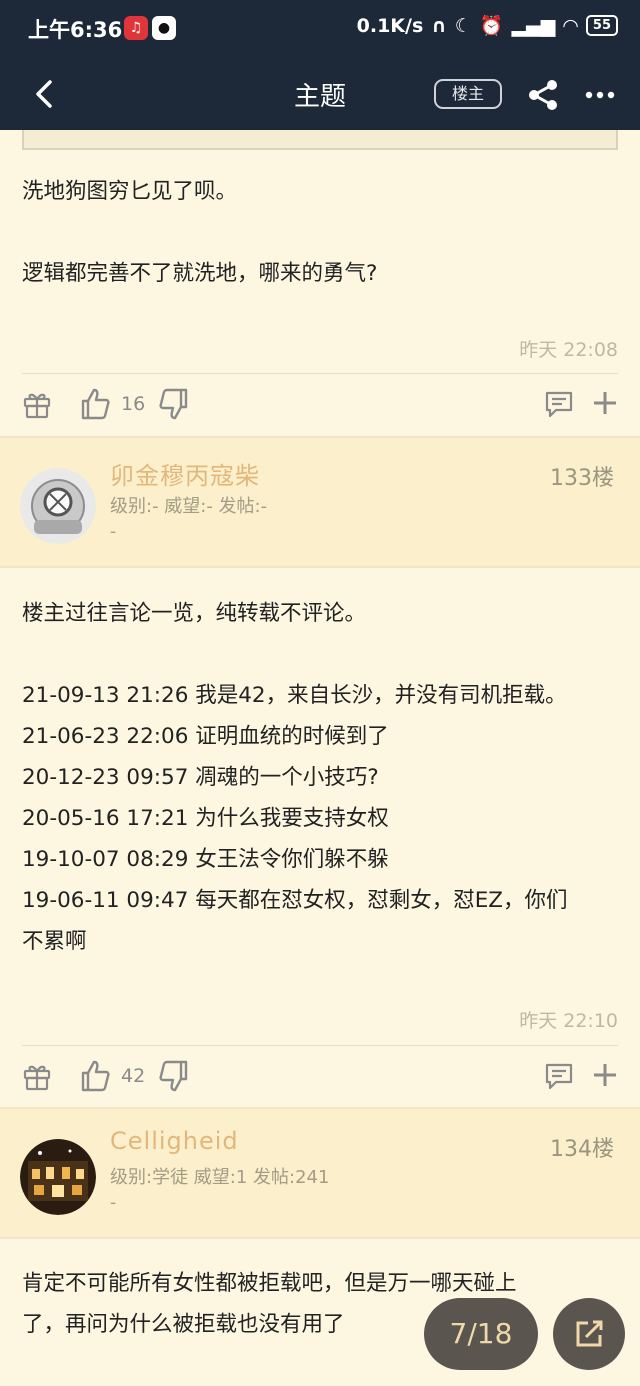 This screenshot has width=640, height=1386. I want to click on post-body-prev: 洗地狗图穷匕见了呗。 逻辑都完善不了就洗地，哪来的勇气?, so click(199, 232).